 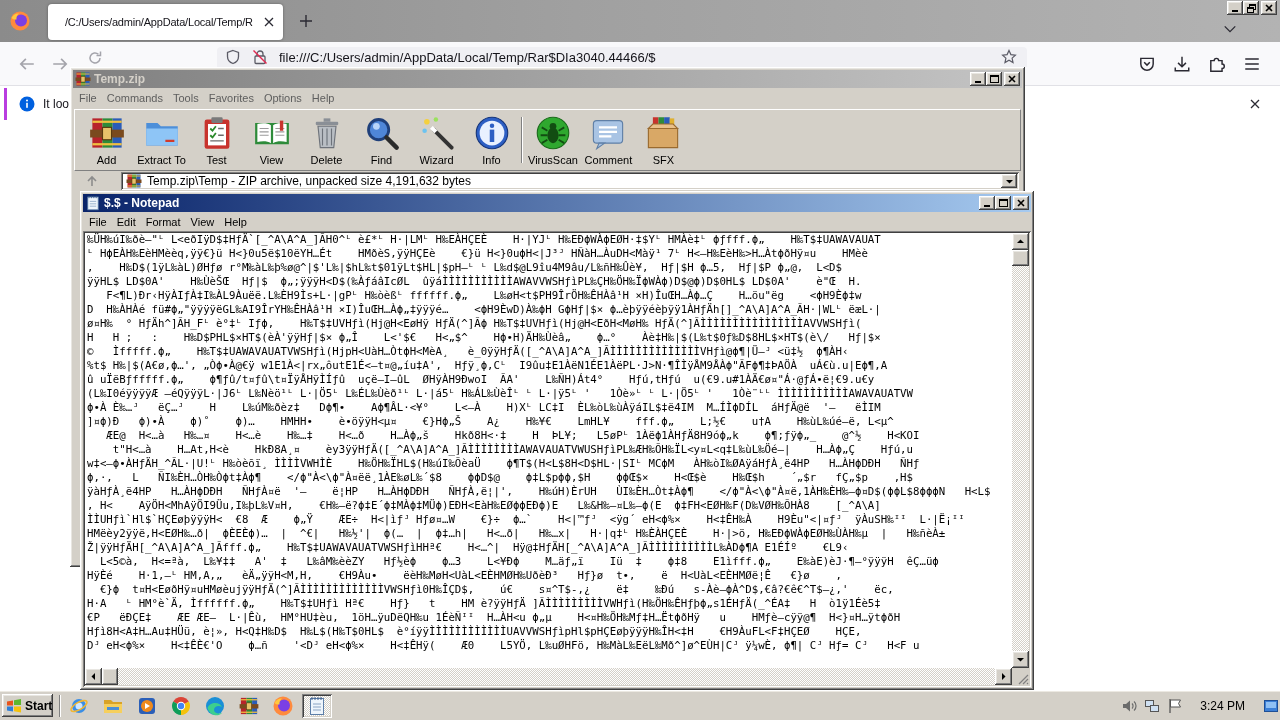 What do you see at coordinates (484, 408) in the screenshot?
I see `text-line: ϕ•À È‰…ᴶ ëÇ…ᴶ H L‰úM‰ðèz‡ Dϕ¶• Aϕ¶ÂL·<¥° L<–À H)Xᴸ LC‡I ÈL‰òL‰ùÀÿáIL$‡ë4IM M…ÍÌϕDÍL áHƒÄ@ë '– ëÌIM` at bounding box center [484, 408].